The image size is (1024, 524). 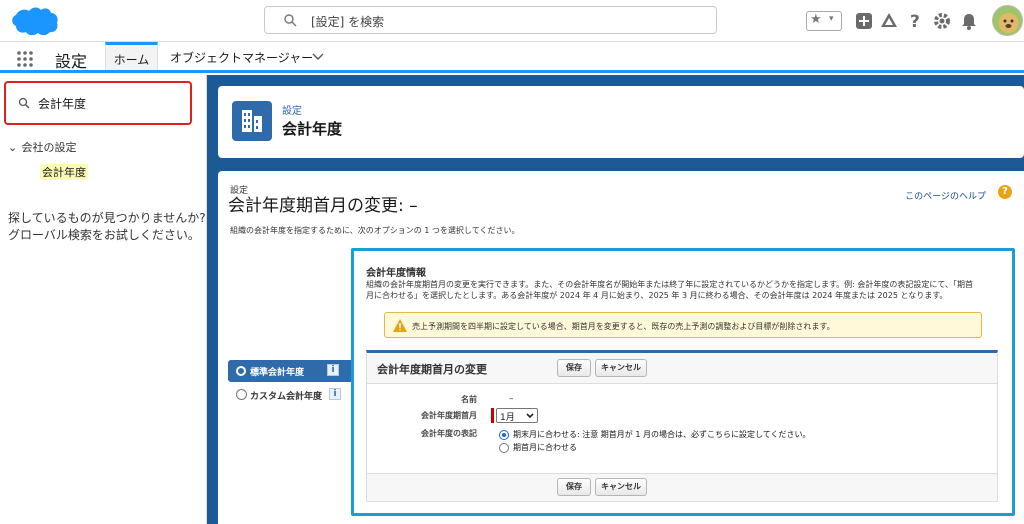 What do you see at coordinates (621, 487) in the screenshot?
I see `cancel-button-bottom: キャンセル` at bounding box center [621, 487].